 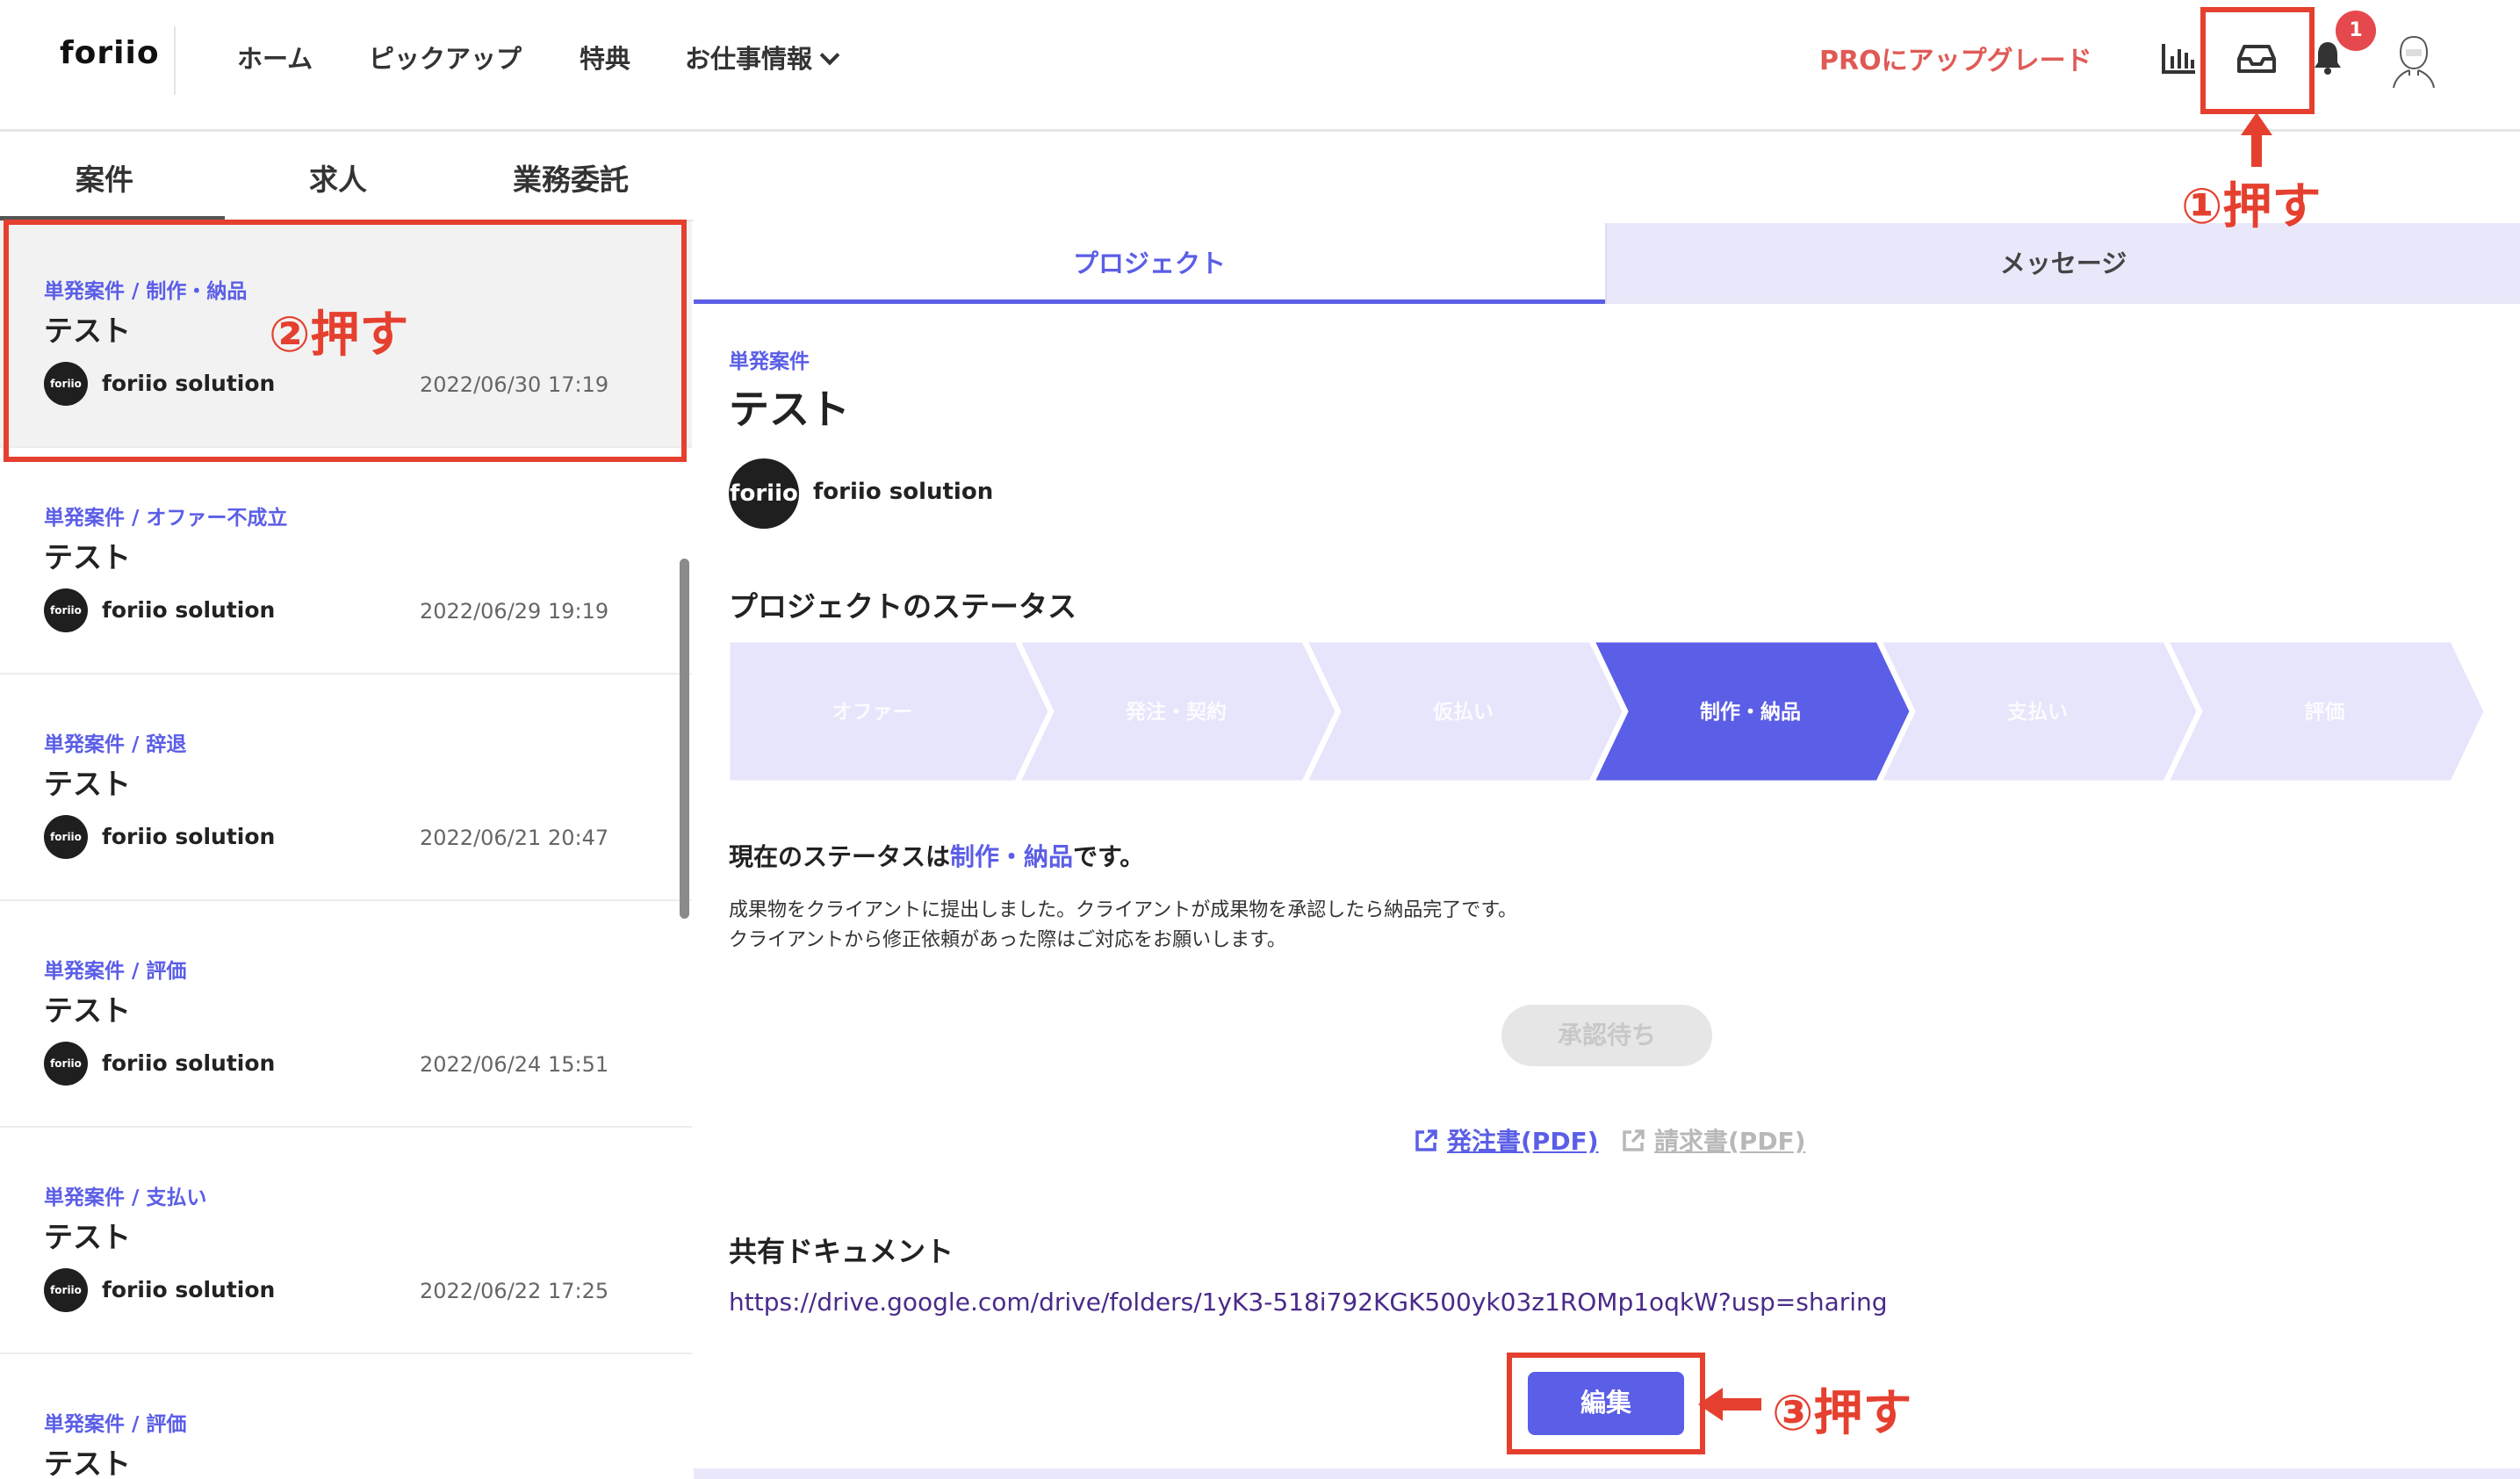 What do you see at coordinates (1730, 1141) in the screenshot?
I see `invoice-label: 請求書(PDF)` at bounding box center [1730, 1141].